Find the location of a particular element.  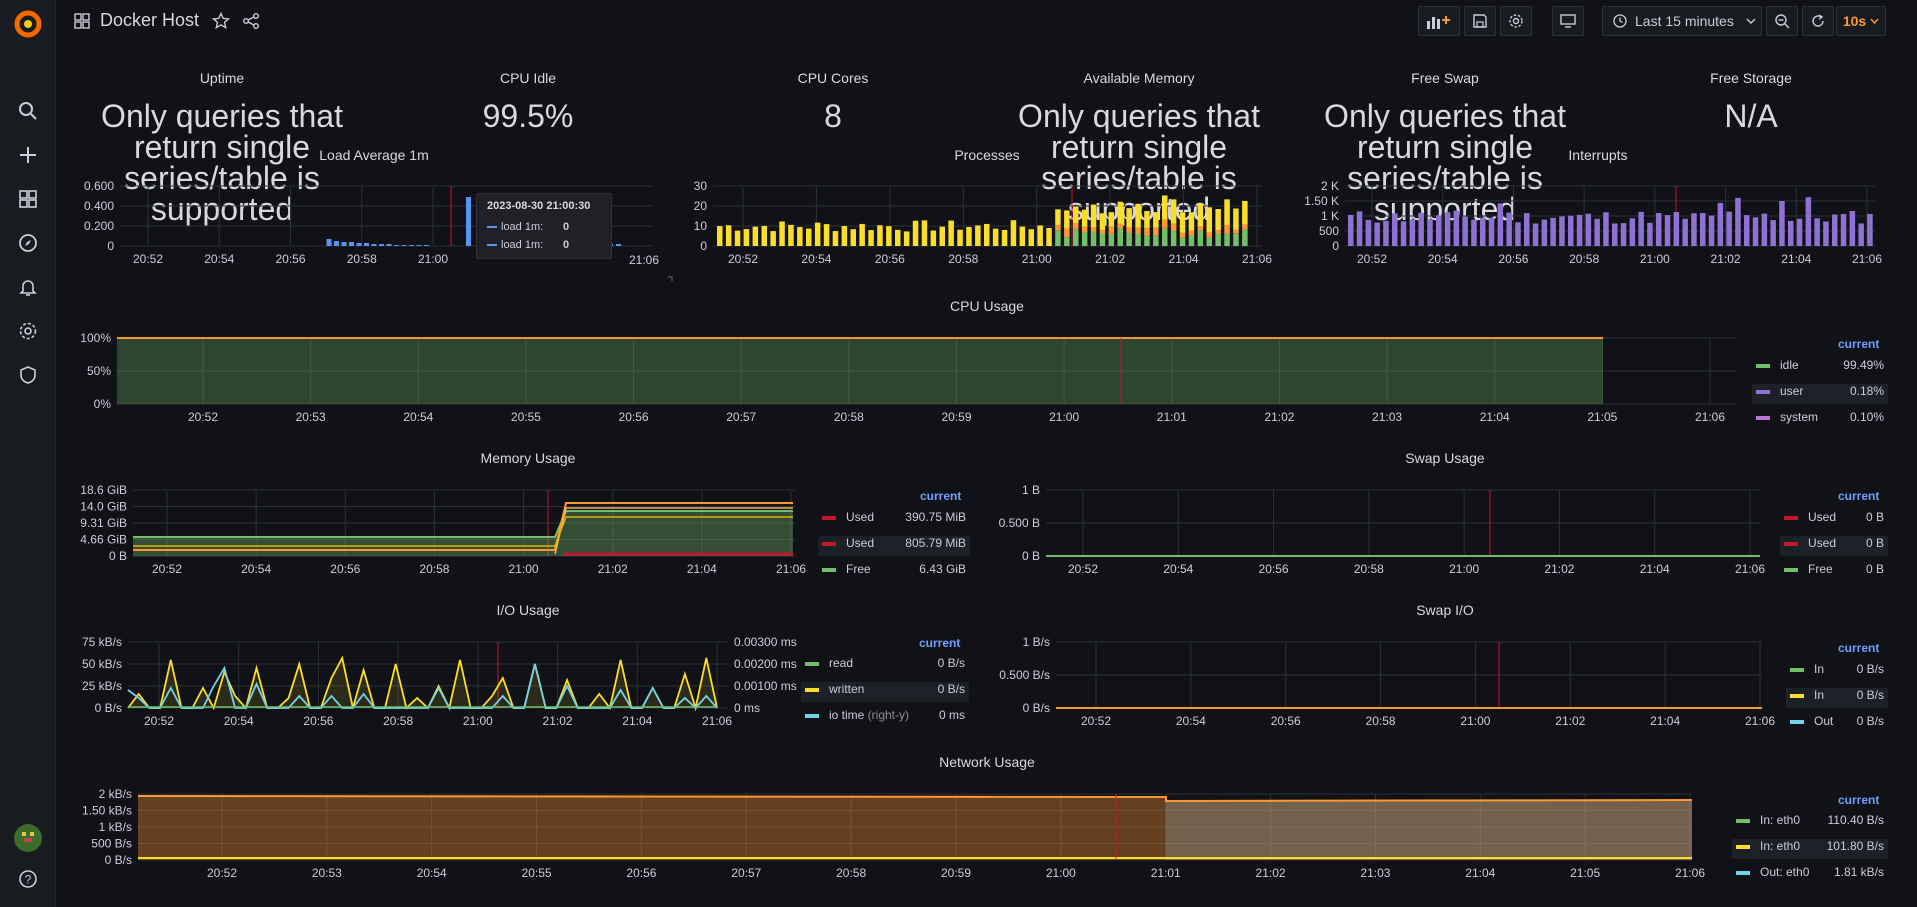

cpu-x-tick: 21:03 is located at coordinates (1387, 417).